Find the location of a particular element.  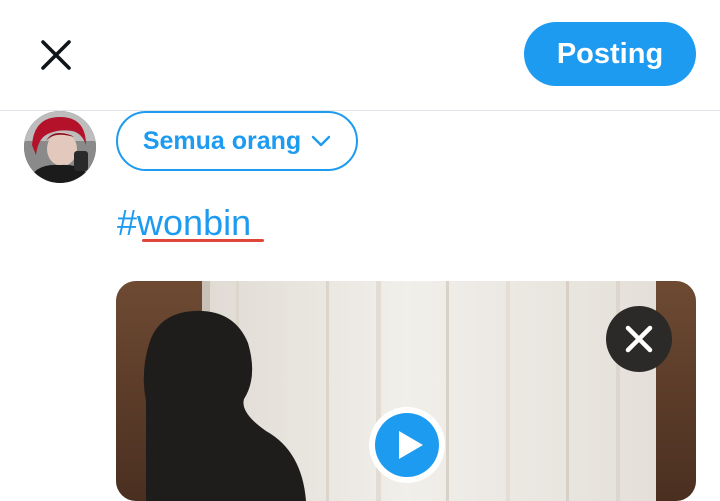

remove-media-button is located at coordinates (639, 339).